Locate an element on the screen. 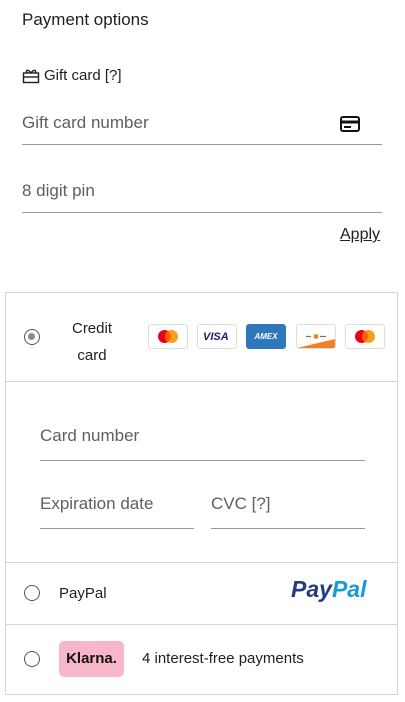 The image size is (405, 702). card-number-input is located at coordinates (202, 436).